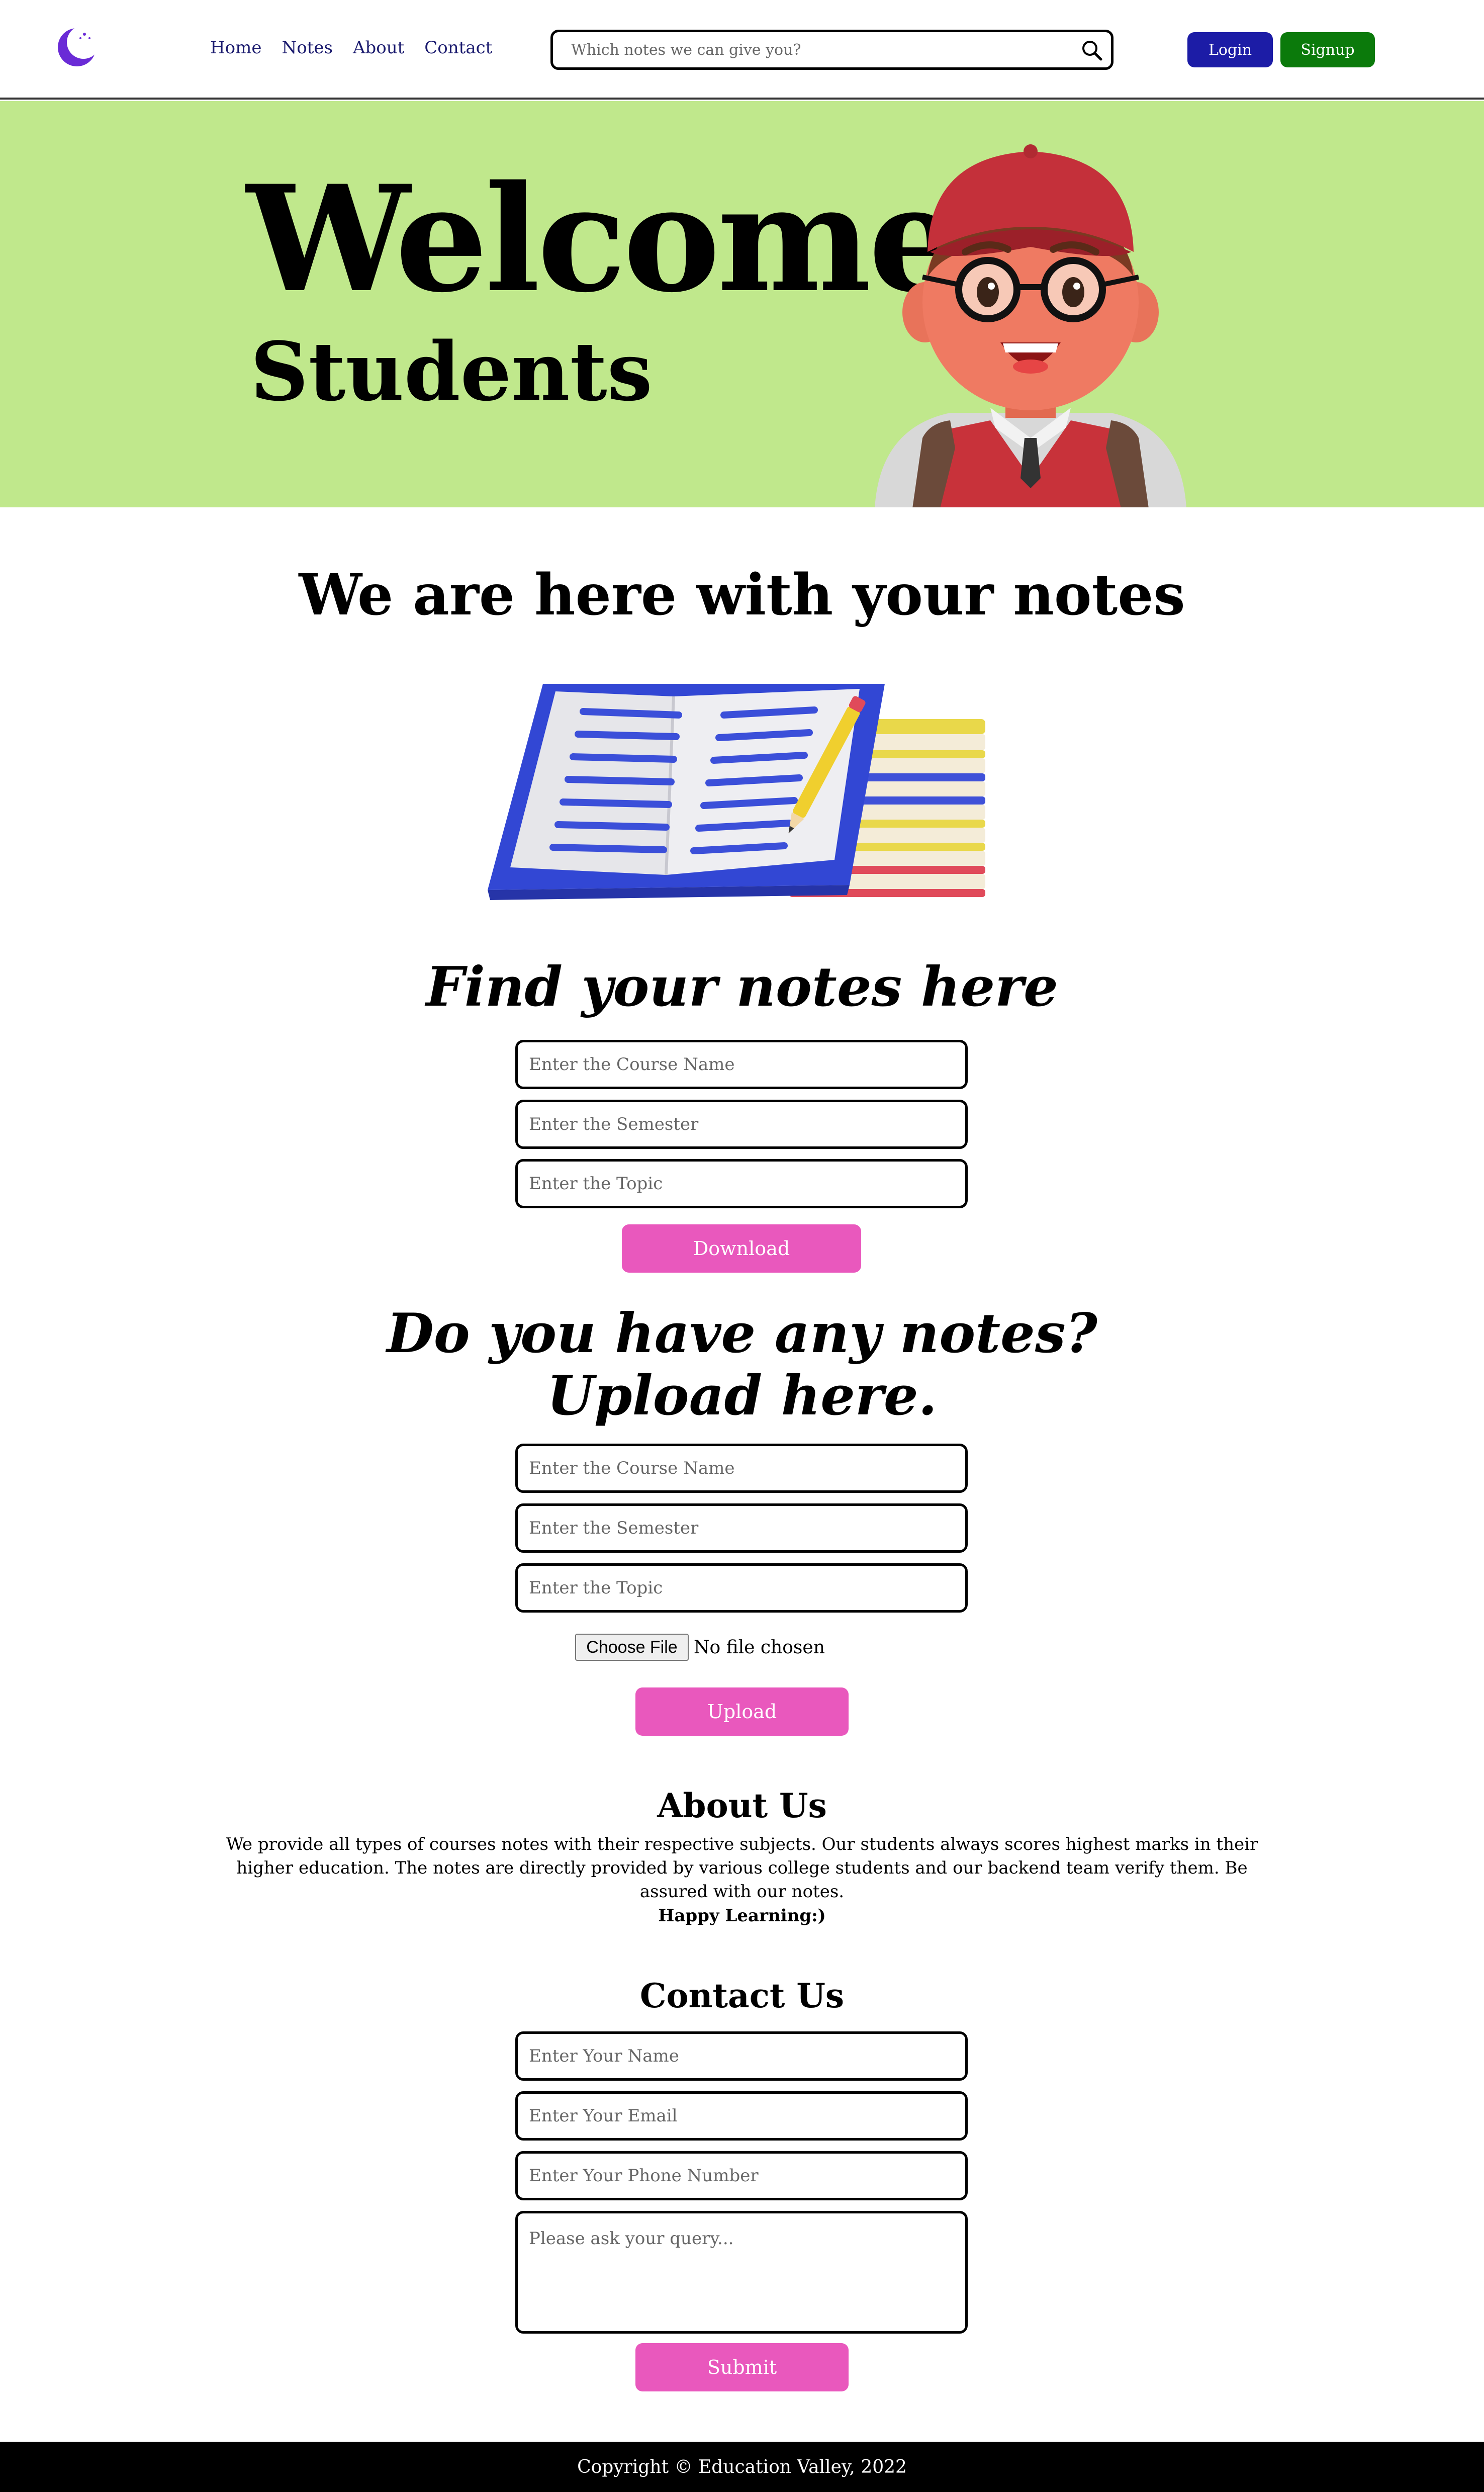 This screenshot has height=2492, width=1484. Describe the element at coordinates (742, 1588) in the screenshot. I see `upload-topic-input` at that location.